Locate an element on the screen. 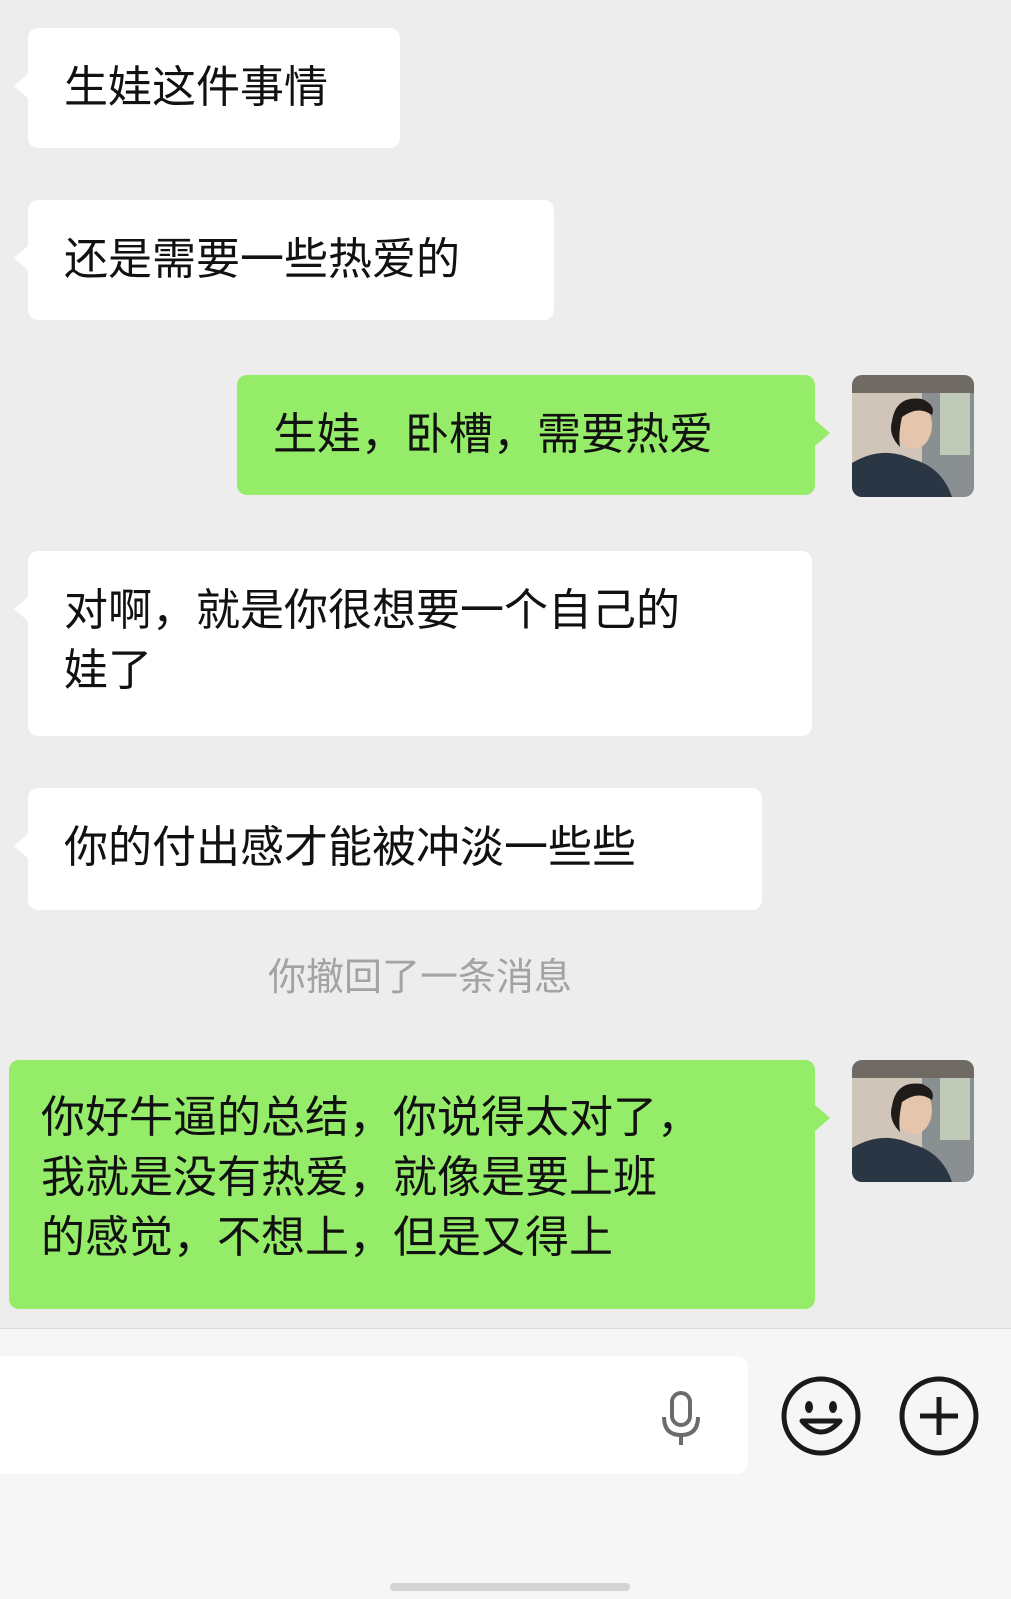 The height and width of the screenshot is (1599, 1011). message-bubble-incoming: 生娃这件事情 is located at coordinates (207, 88).